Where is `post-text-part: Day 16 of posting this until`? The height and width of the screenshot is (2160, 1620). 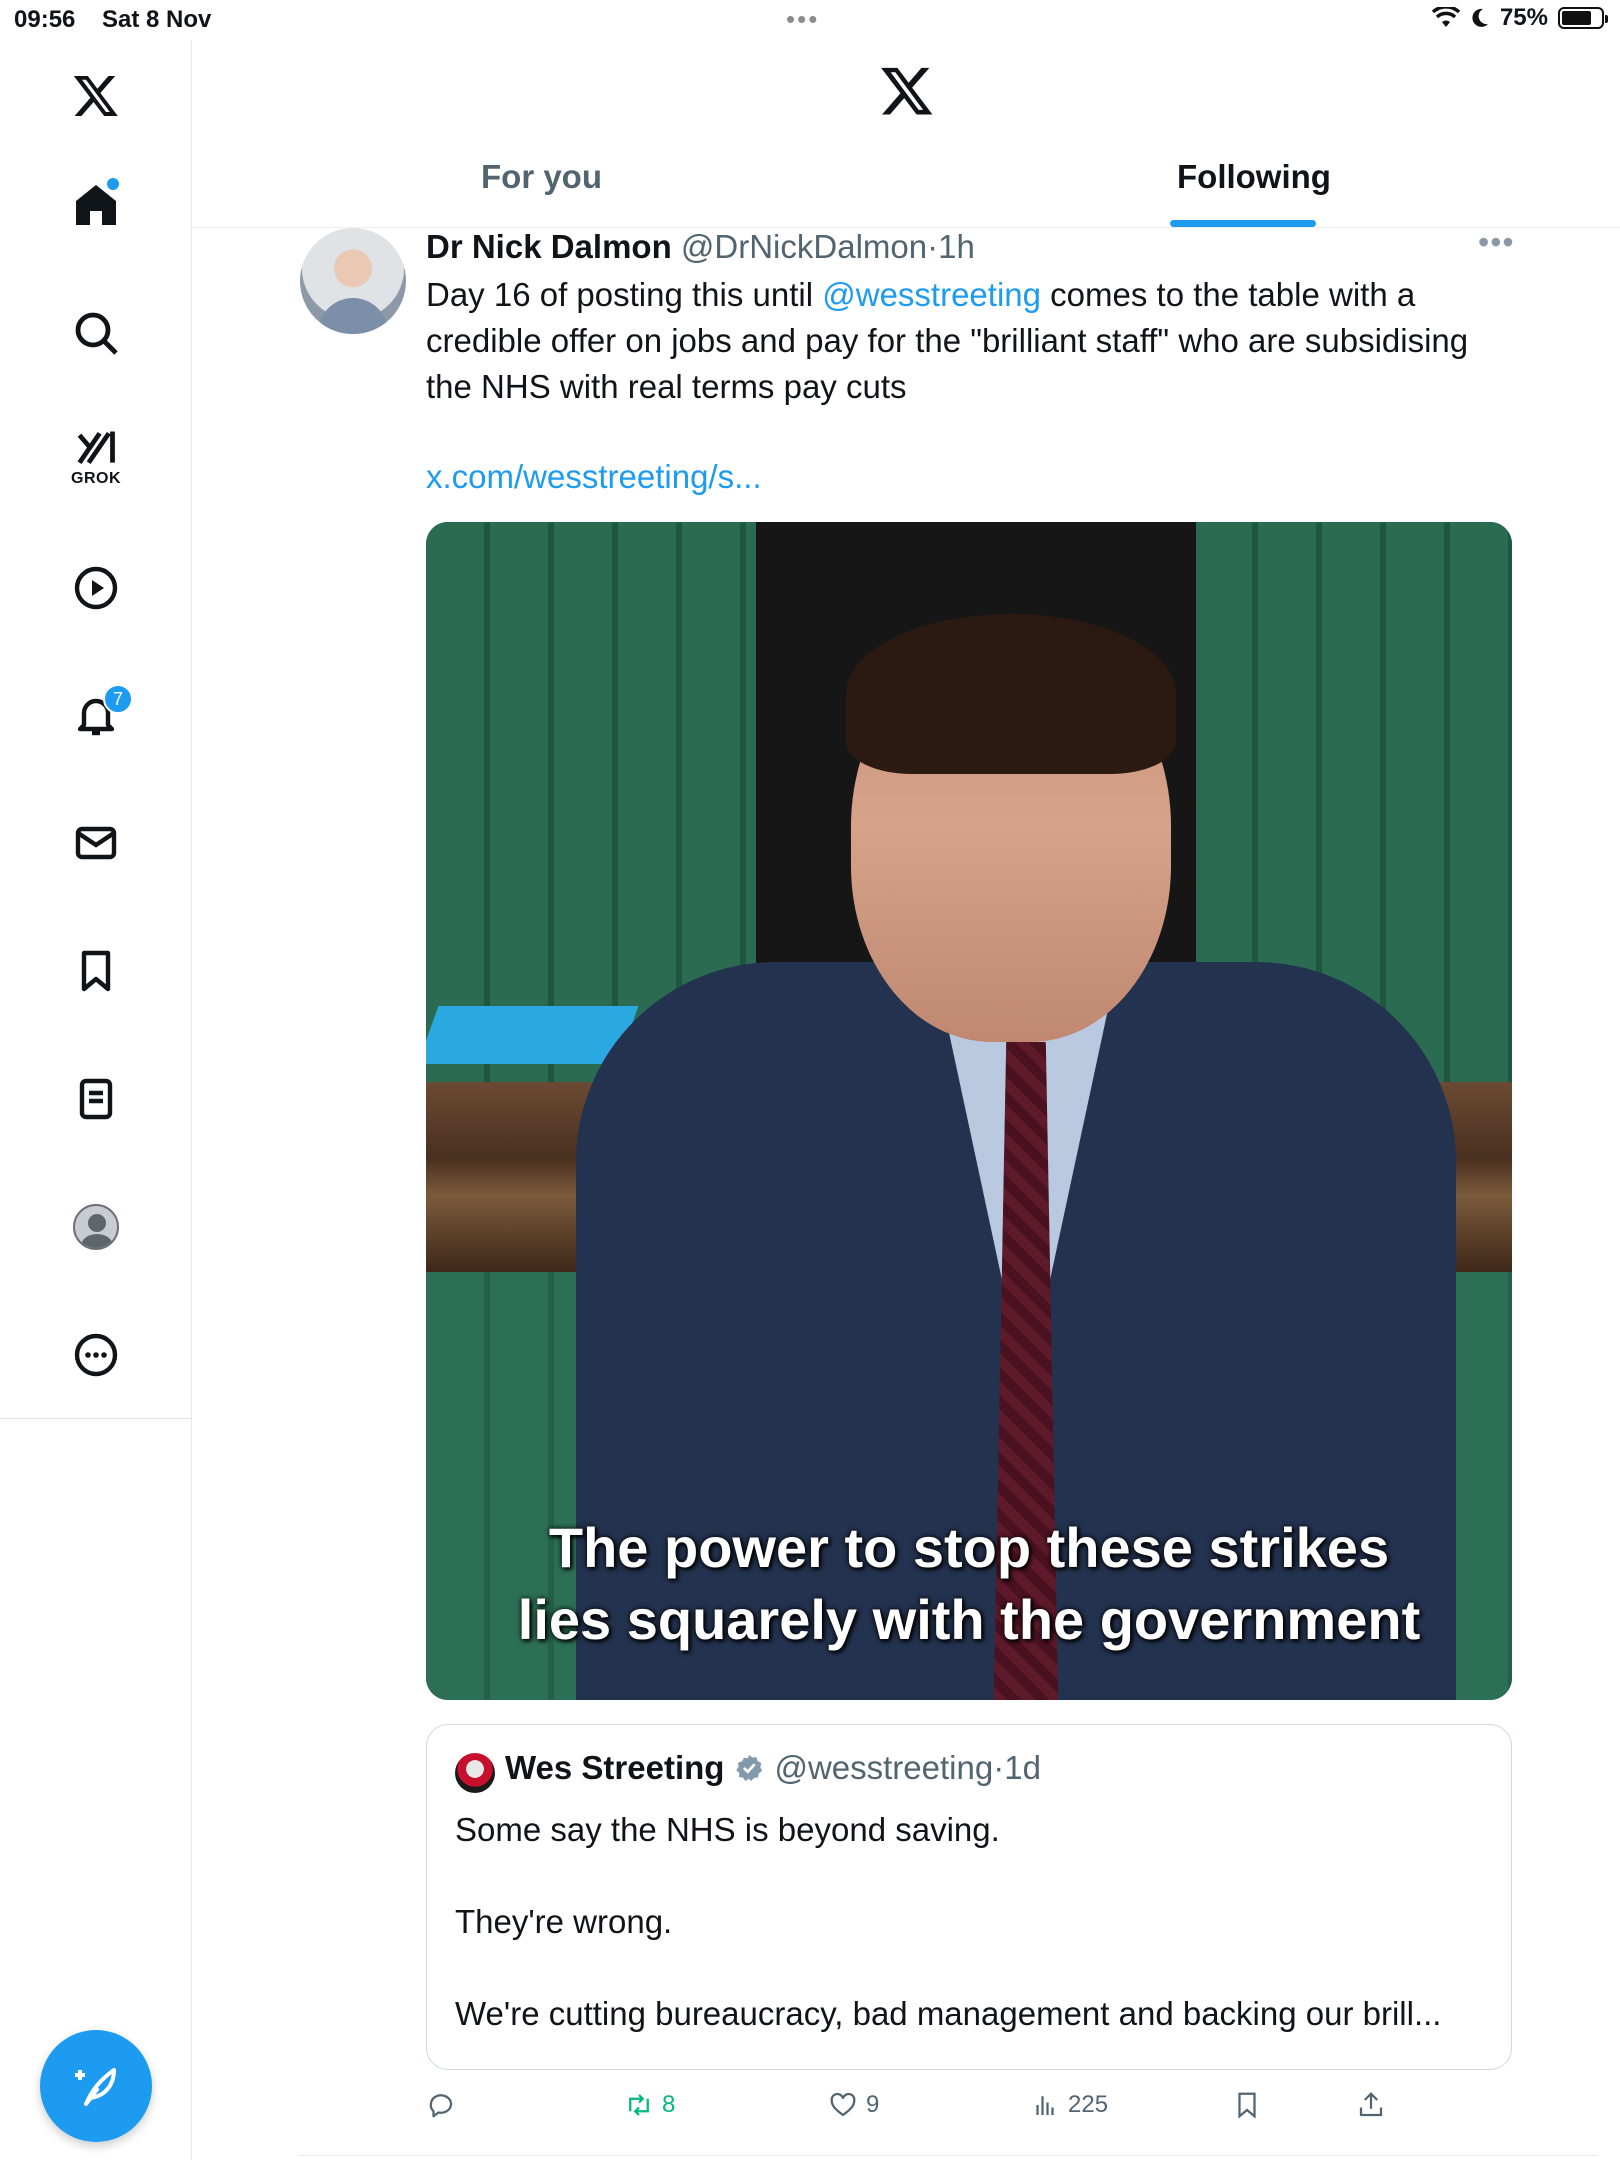
post-text-part: Day 16 of posting this until is located at coordinates (624, 294).